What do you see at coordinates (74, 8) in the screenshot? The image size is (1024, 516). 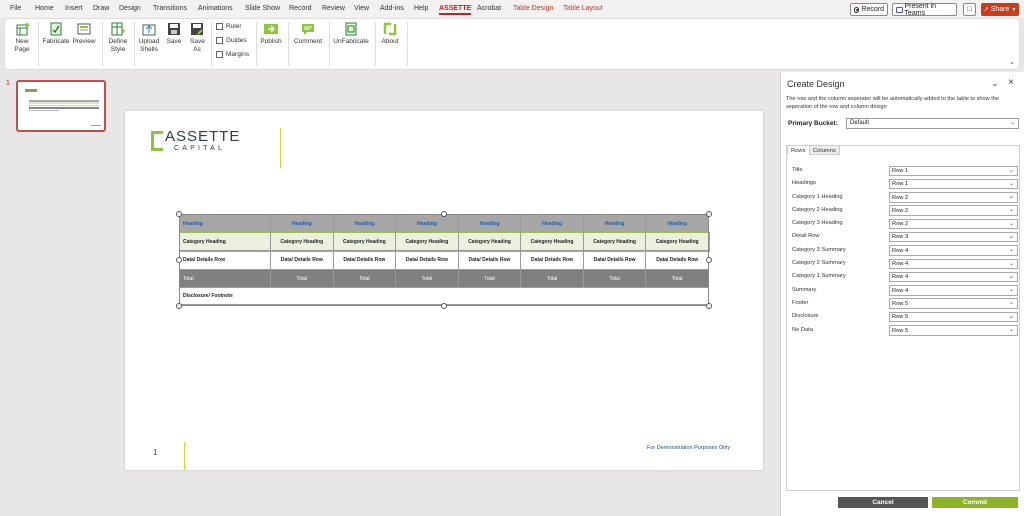 I see `tab-insert: Insert` at bounding box center [74, 8].